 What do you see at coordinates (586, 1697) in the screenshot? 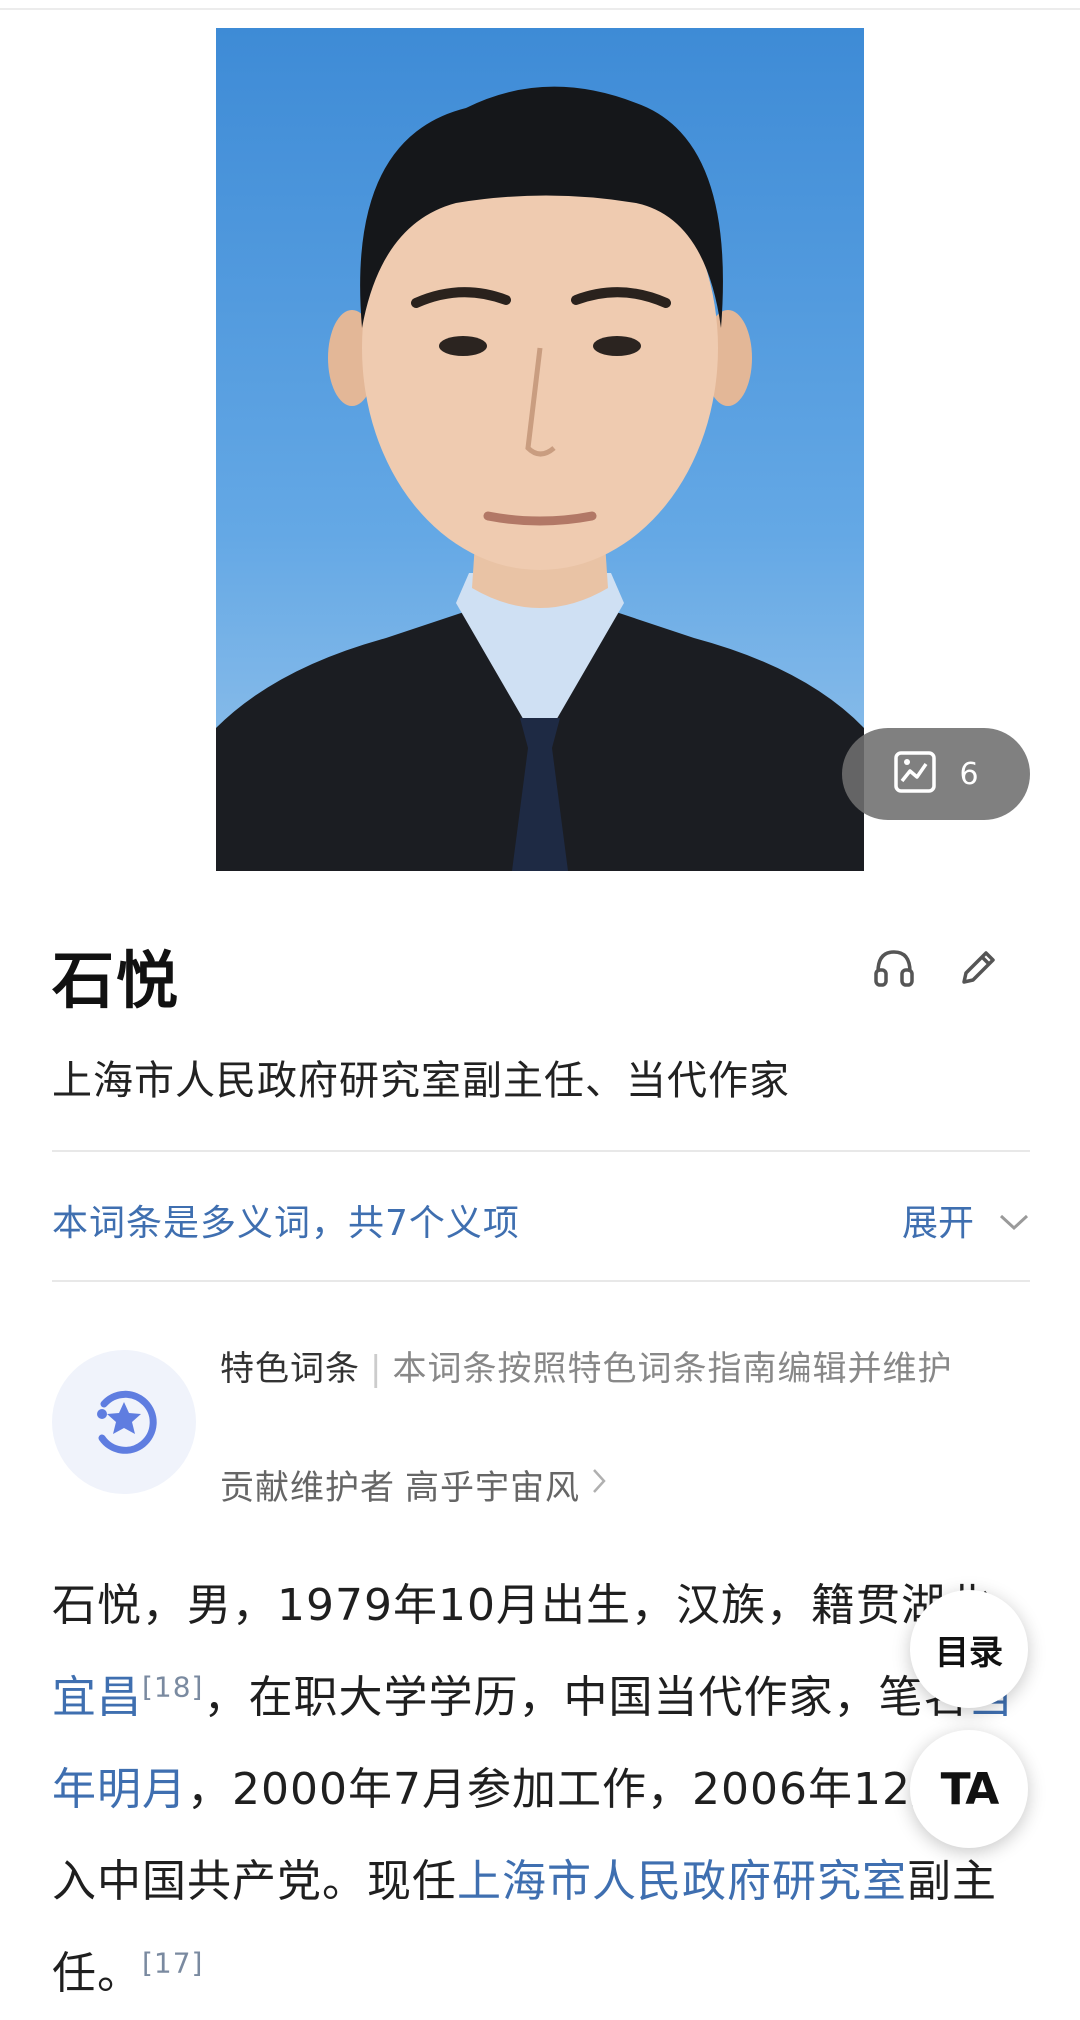
I see `body-text: ，在职大学学历，中国当代作家，笔名` at bounding box center [586, 1697].